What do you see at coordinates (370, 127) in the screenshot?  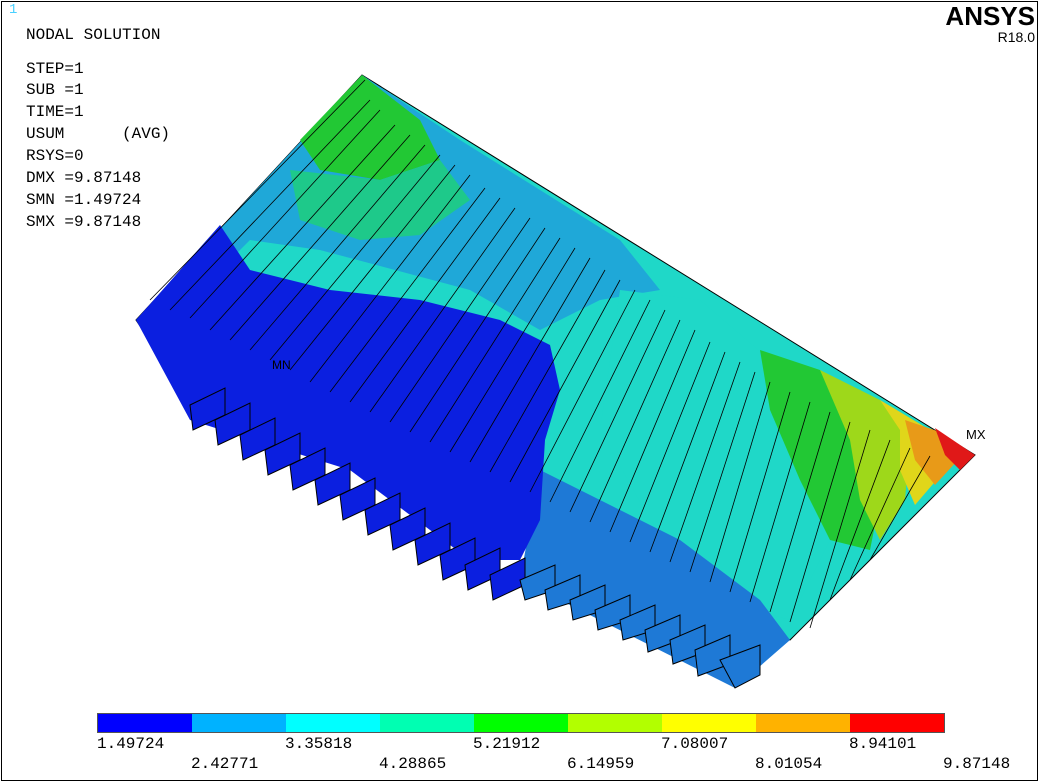 I see `region-green-top` at bounding box center [370, 127].